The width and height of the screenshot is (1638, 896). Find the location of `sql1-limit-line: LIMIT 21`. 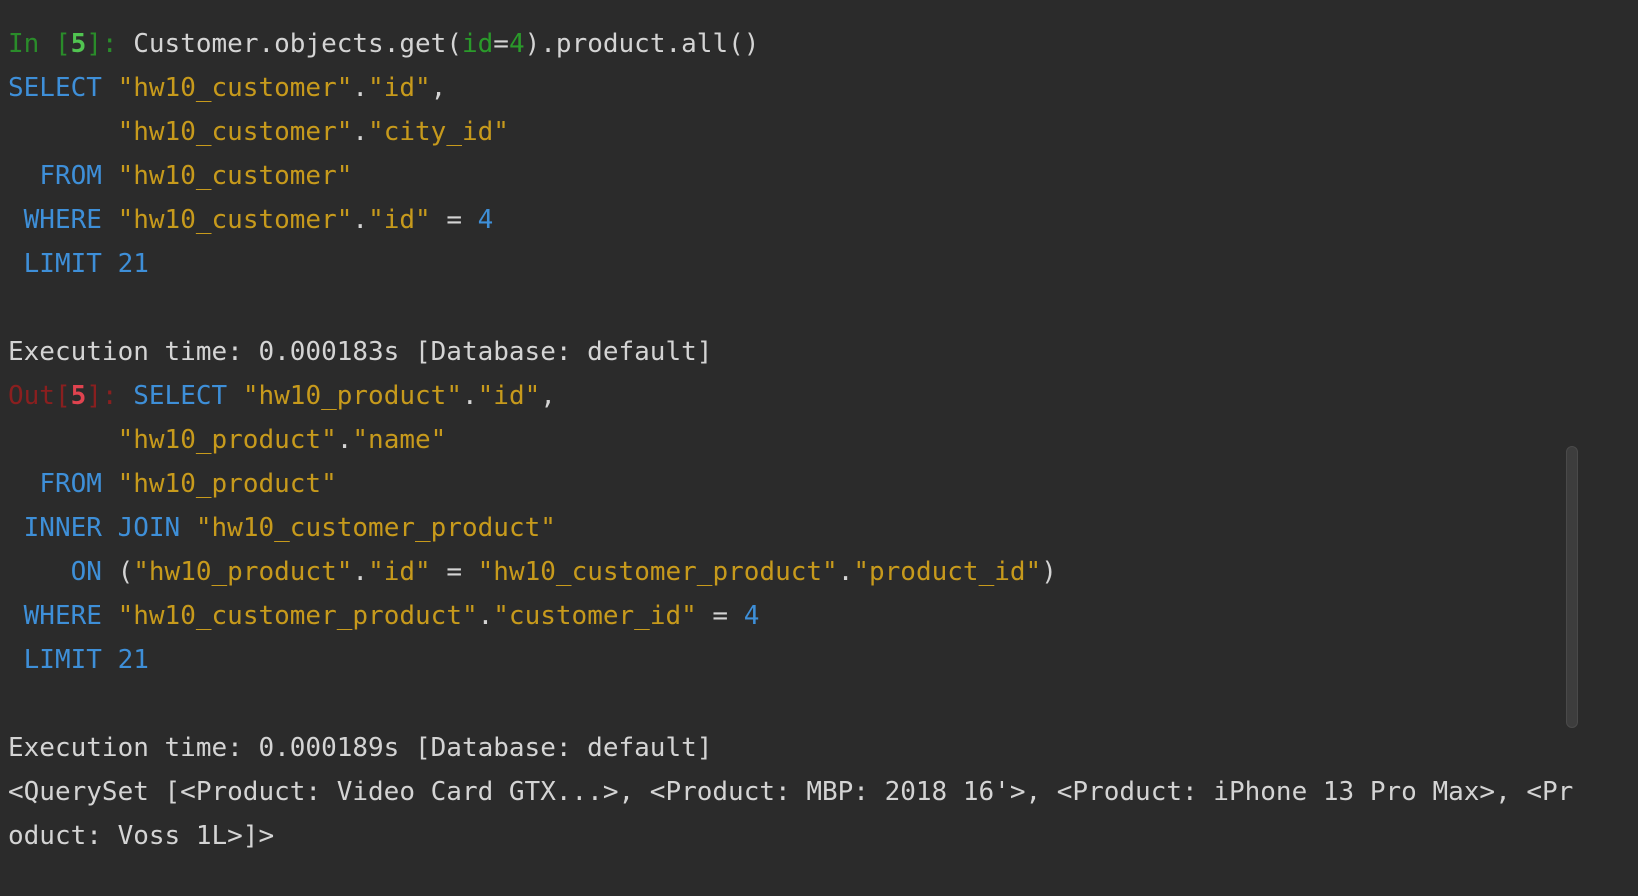

sql1-limit-line: LIMIT 21 is located at coordinates (793, 264).